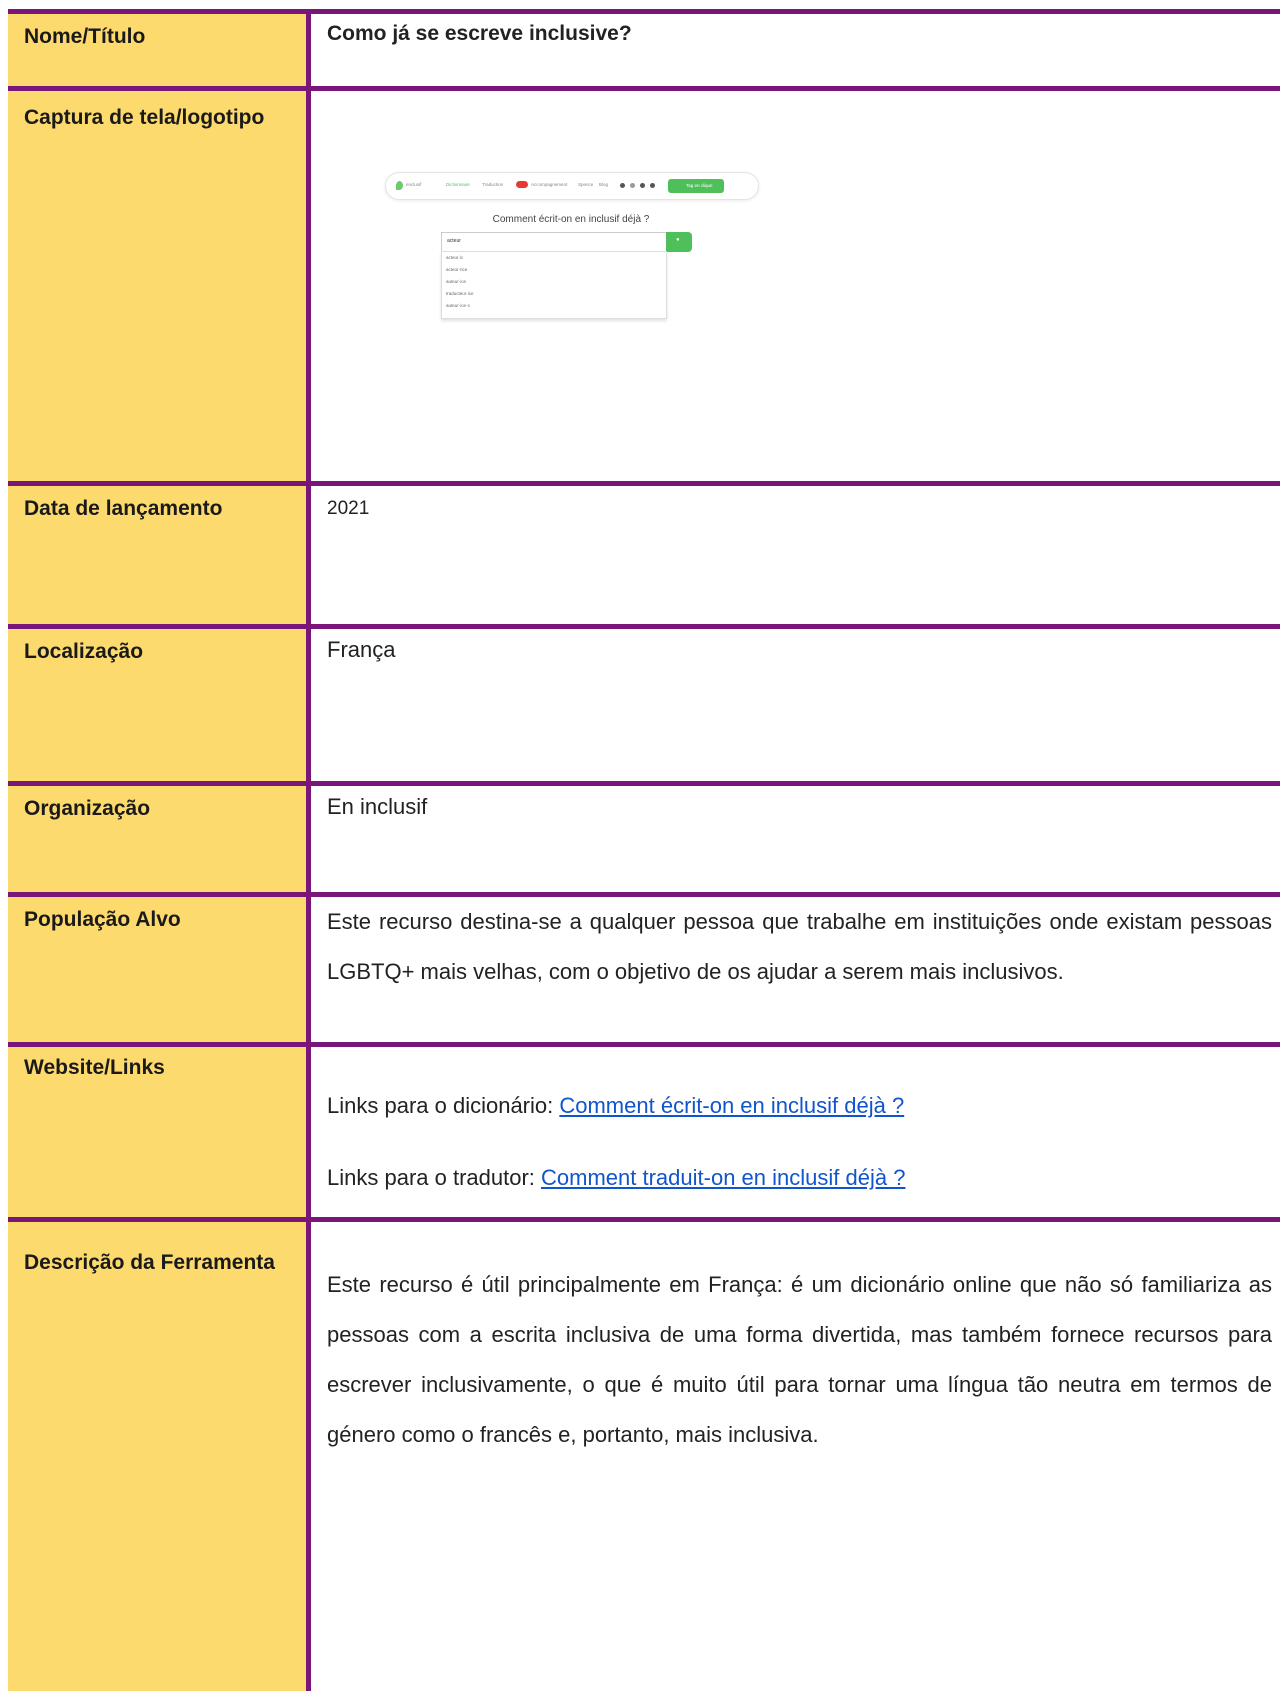 The width and height of the screenshot is (1280, 1691). Describe the element at coordinates (632, 185) in the screenshot. I see `instagram-icon` at that location.